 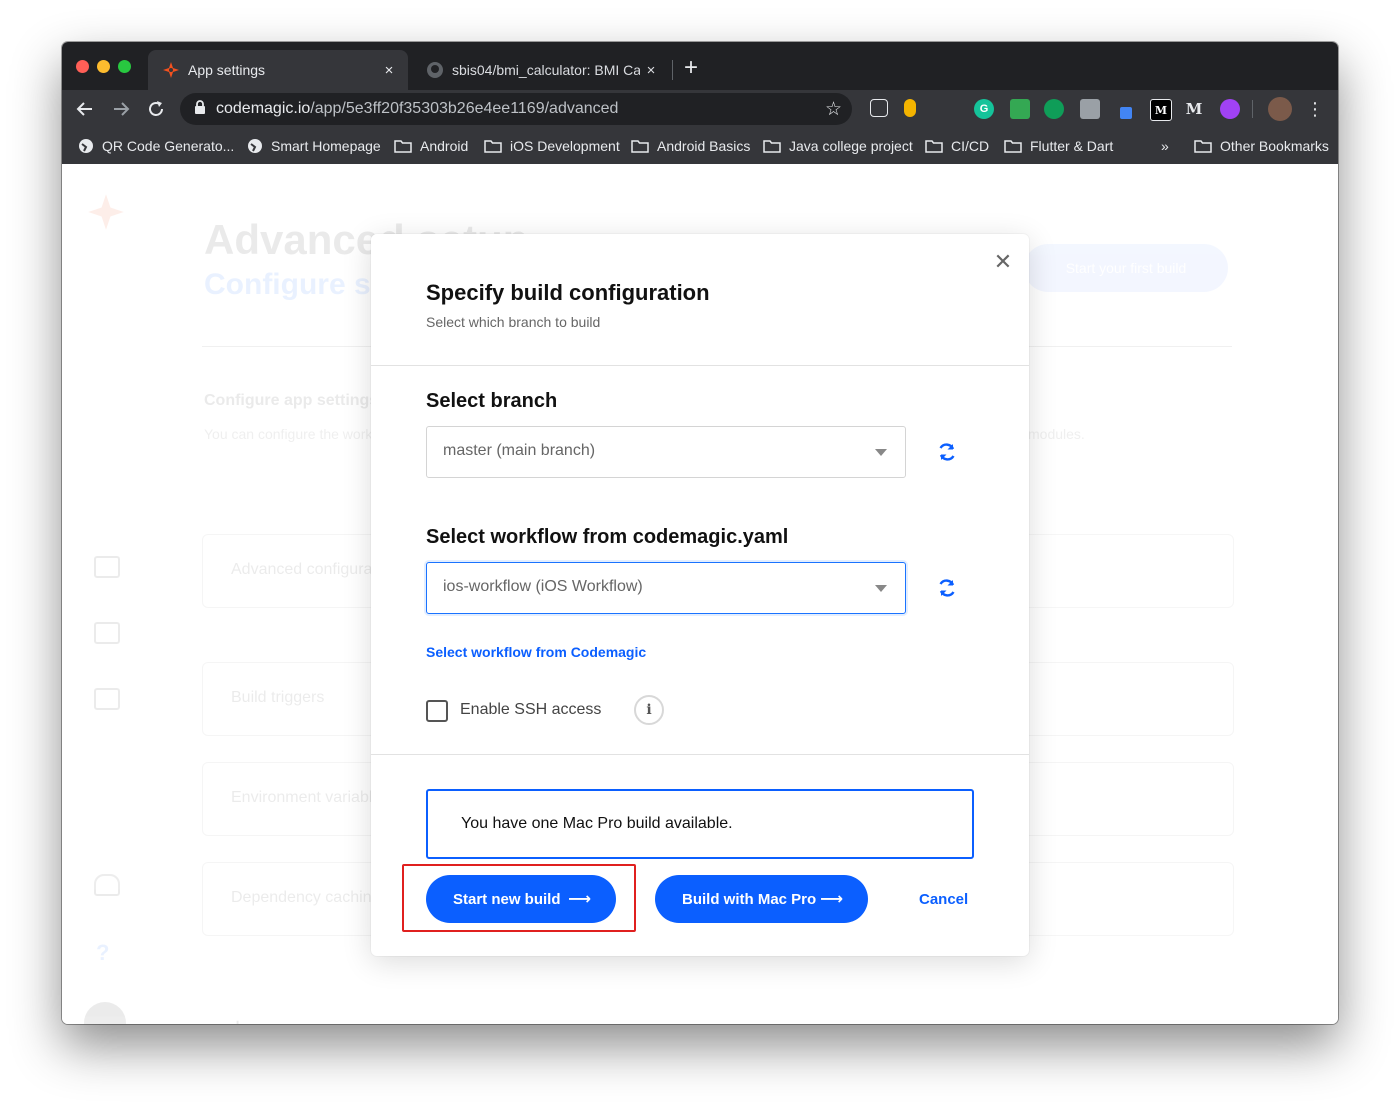 I want to click on forward-button, so click(x=121, y=109).